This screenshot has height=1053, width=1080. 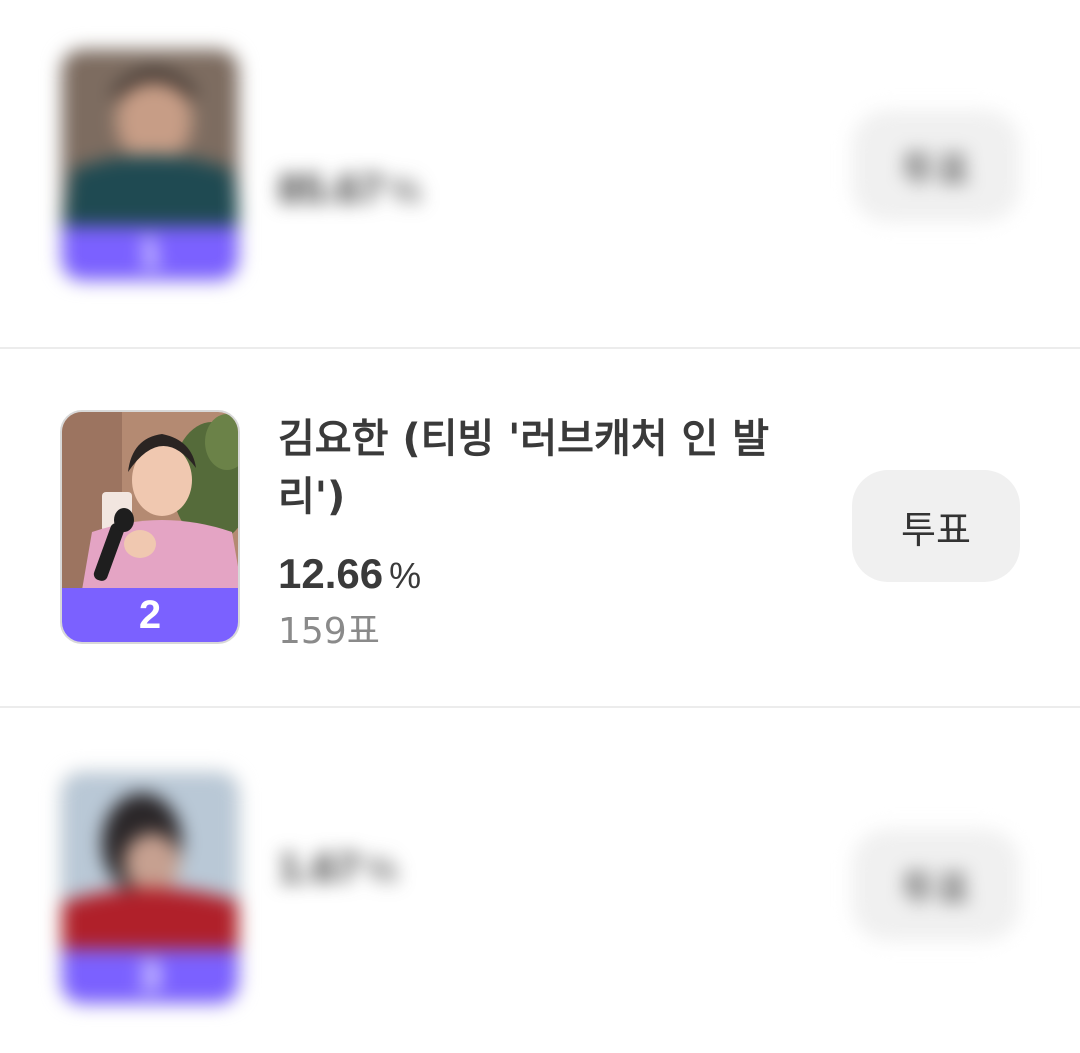 I want to click on vote-percentage: 12.66%, so click(x=349, y=574).